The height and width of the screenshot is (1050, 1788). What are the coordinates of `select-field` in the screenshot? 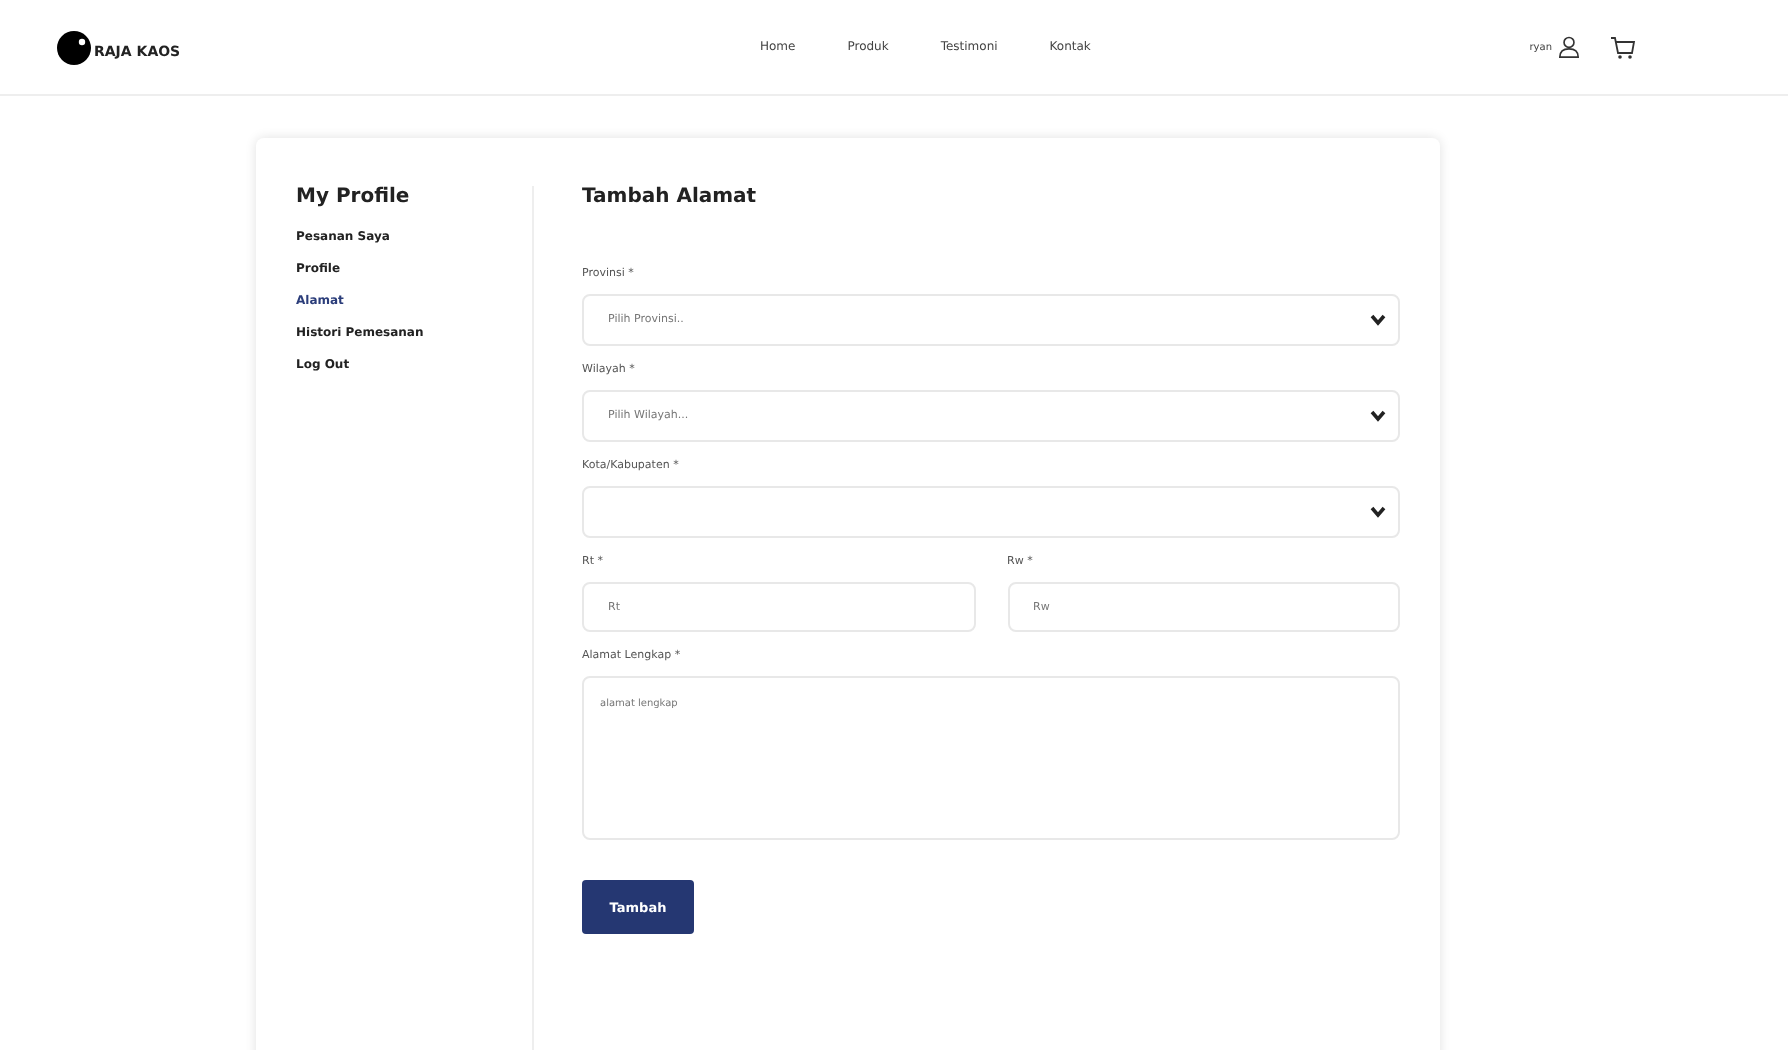 It's located at (991, 512).